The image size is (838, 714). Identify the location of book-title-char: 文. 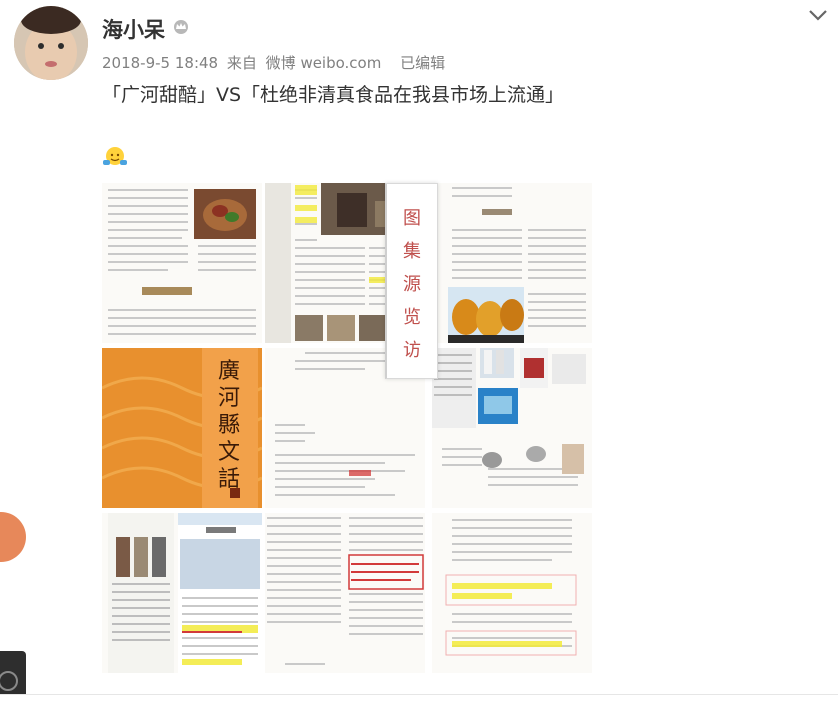
(228, 452).